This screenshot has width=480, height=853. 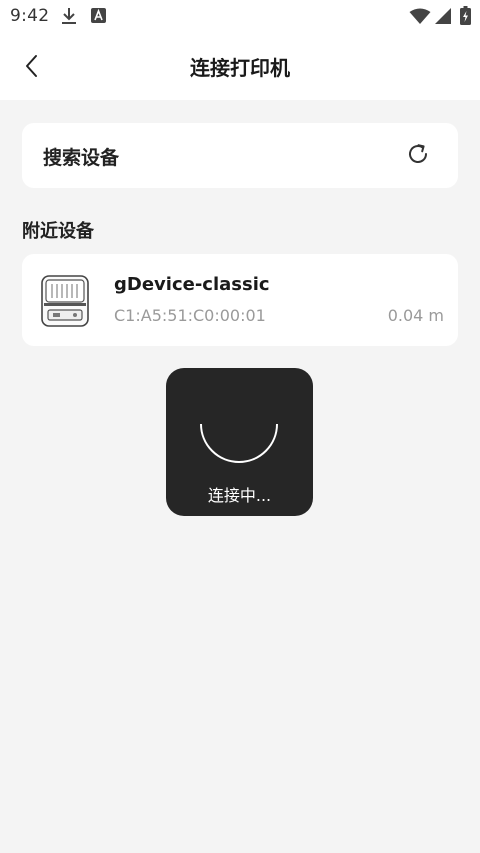 I want to click on status-time: 9:42, so click(x=30, y=16).